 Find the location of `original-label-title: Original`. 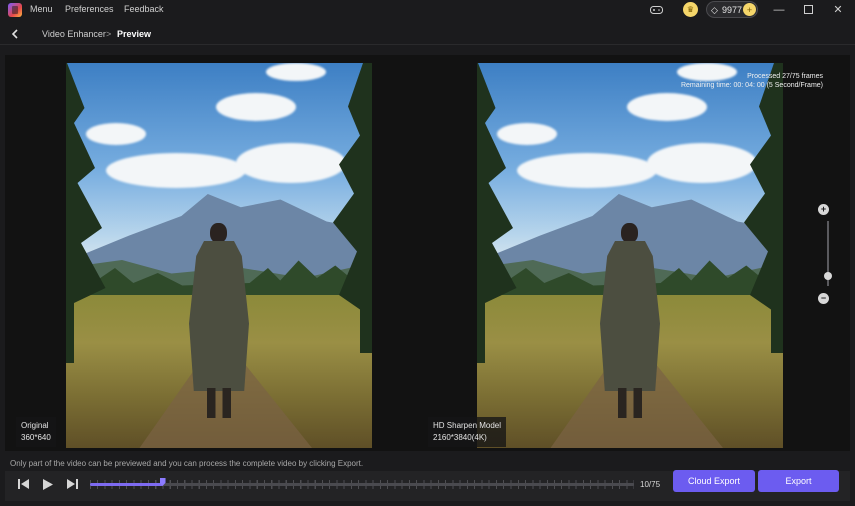

original-label-title: Original is located at coordinates (35, 425).